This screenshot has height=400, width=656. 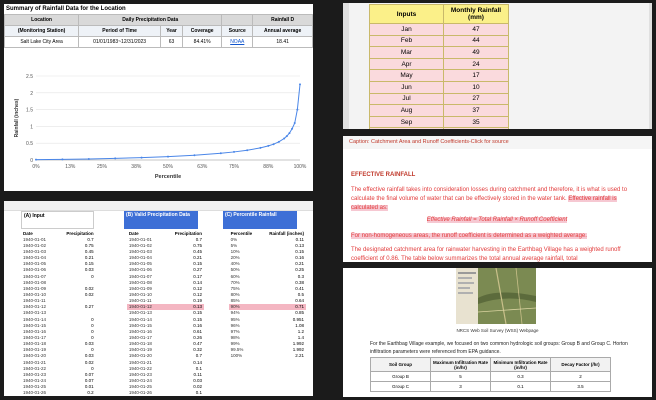 I want to click on x-tick-label: 63%, so click(x=202, y=167).